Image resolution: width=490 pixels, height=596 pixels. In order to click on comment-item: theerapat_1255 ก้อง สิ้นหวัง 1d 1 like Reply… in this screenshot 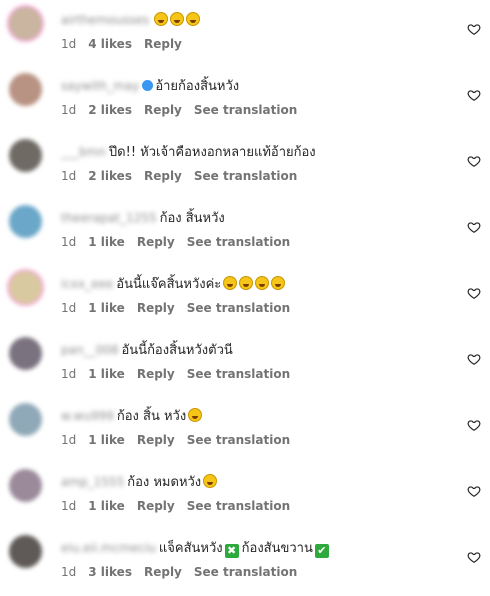, I will do `click(245, 231)`.